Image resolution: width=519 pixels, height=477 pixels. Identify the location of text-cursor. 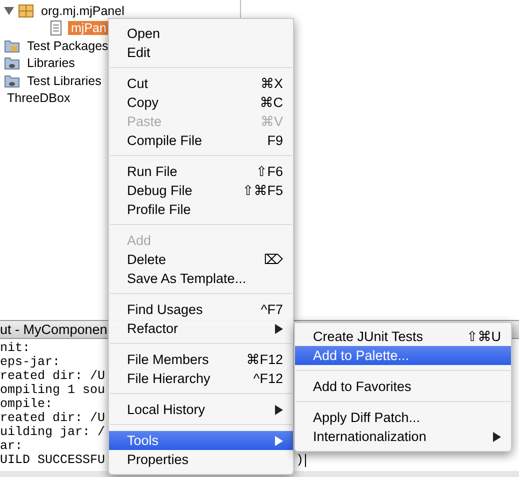
(305, 460).